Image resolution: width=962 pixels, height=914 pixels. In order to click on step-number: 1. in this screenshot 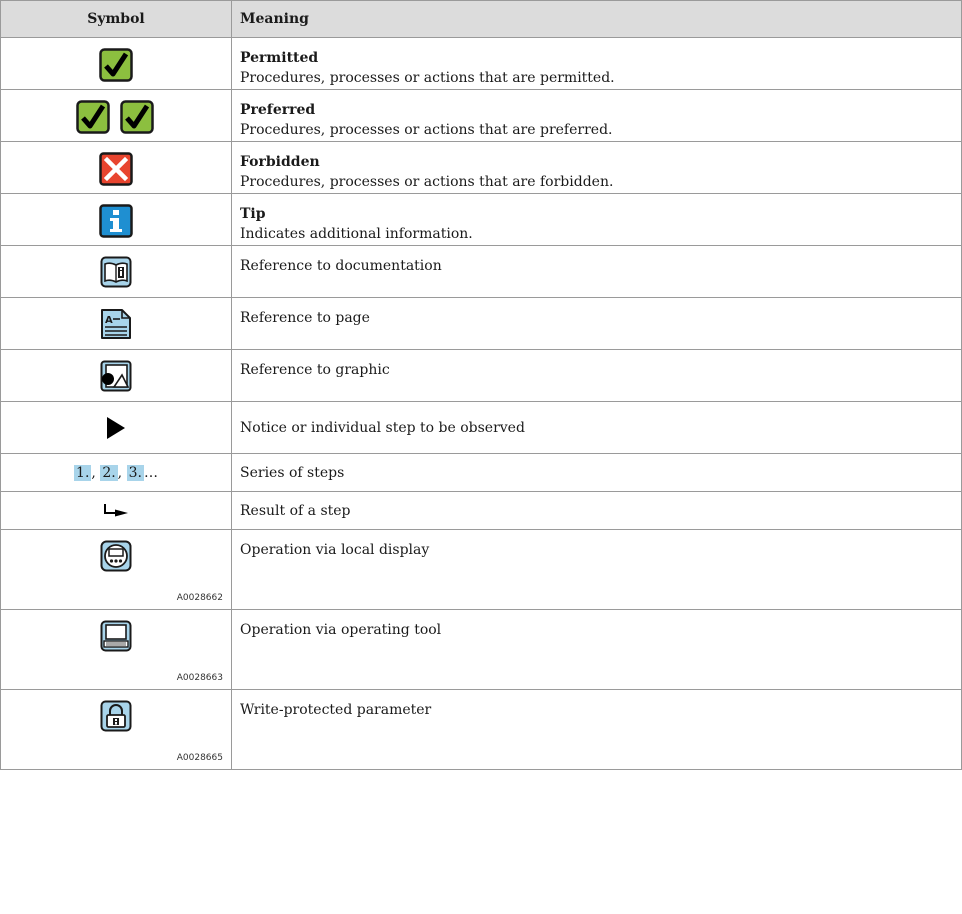, I will do `click(83, 473)`.